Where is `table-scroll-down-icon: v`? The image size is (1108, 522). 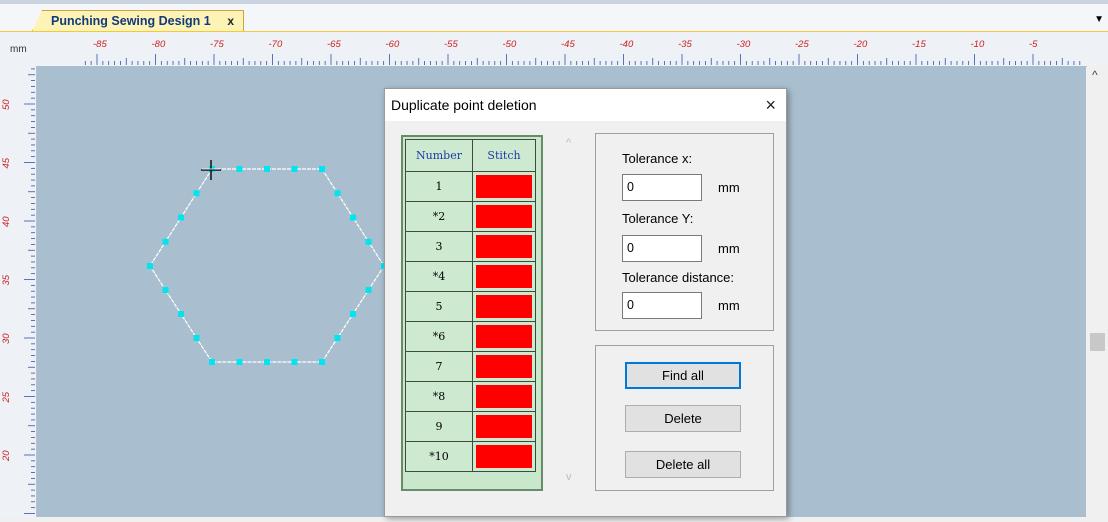
table-scroll-down-icon: v is located at coordinates (569, 477).